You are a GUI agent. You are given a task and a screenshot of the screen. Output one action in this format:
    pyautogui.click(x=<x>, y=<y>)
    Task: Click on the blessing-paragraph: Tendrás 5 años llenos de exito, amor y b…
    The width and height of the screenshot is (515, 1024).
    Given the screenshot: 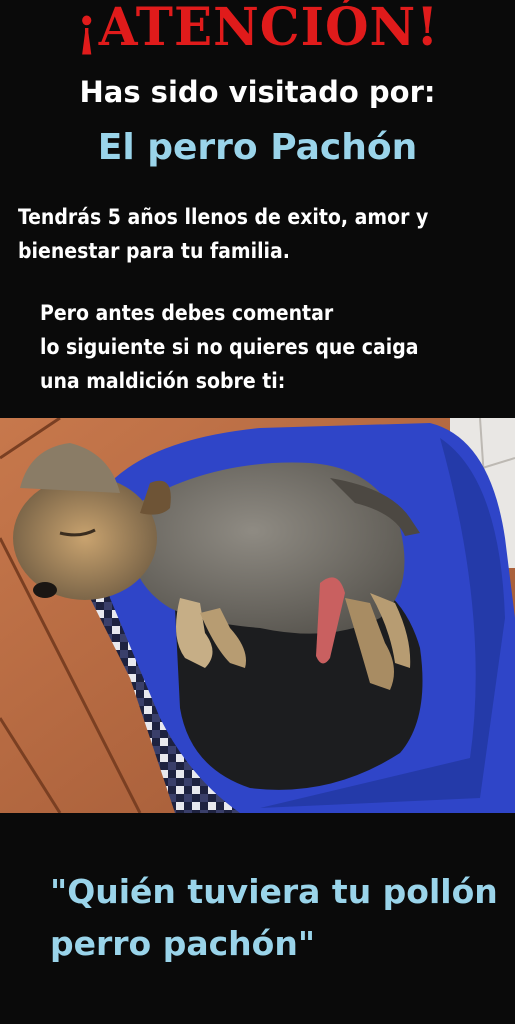 What is the action you would take?
    pyautogui.click(x=263, y=234)
    